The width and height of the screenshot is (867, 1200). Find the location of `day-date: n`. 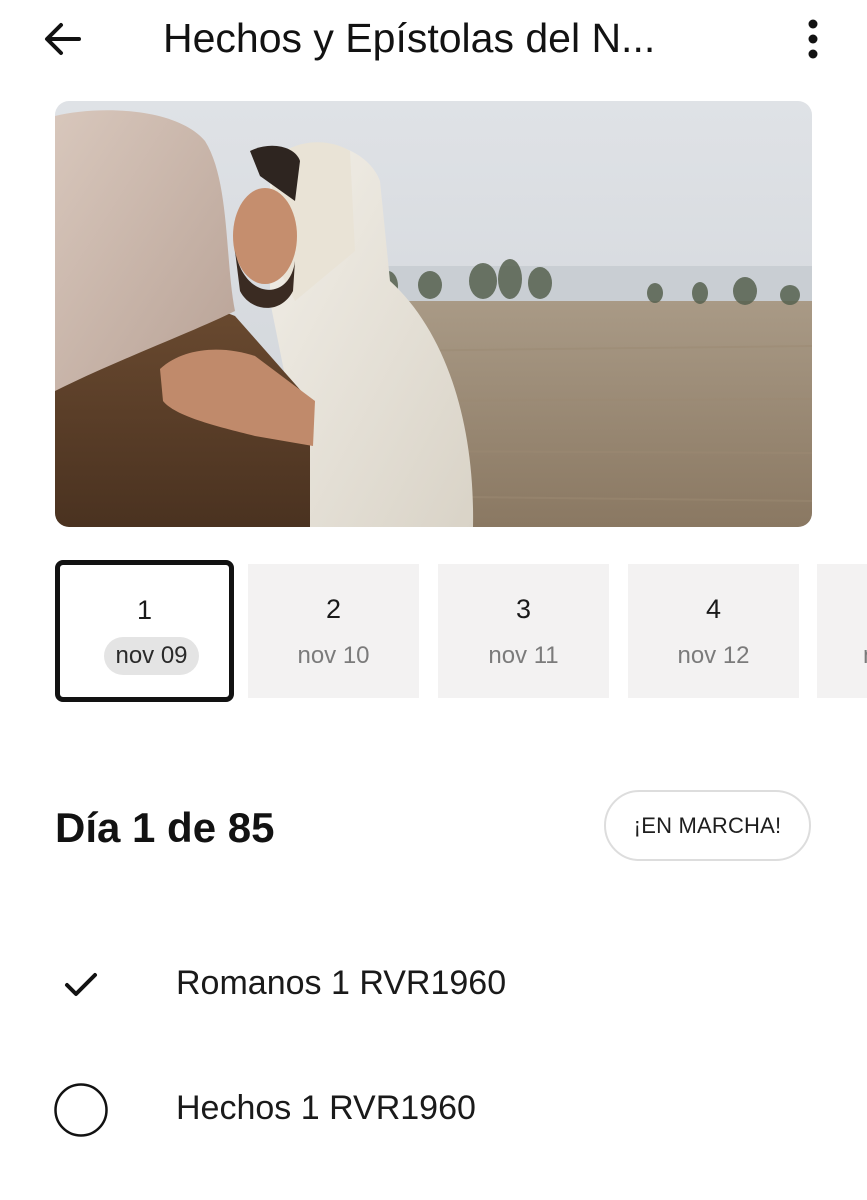

day-date: n is located at coordinates (865, 656).